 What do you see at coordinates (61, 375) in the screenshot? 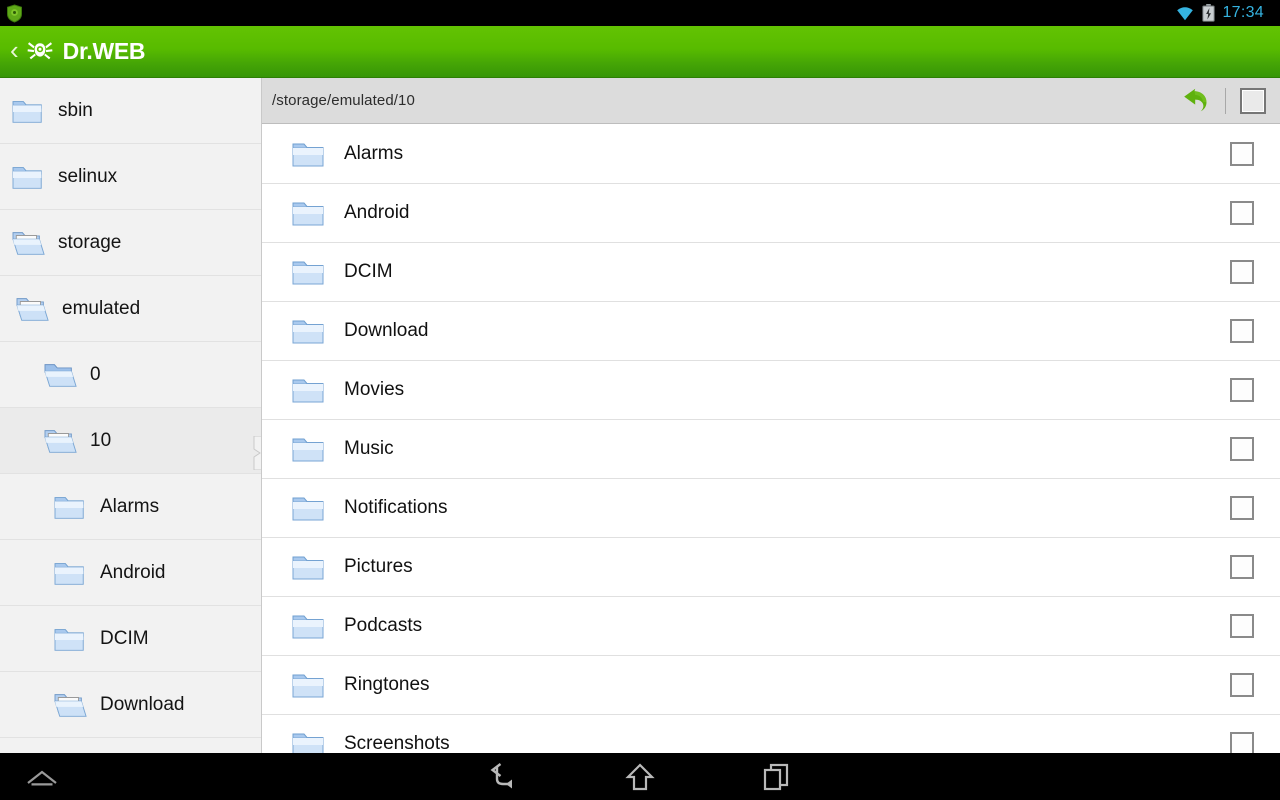
I see `folder-open-blue-icon` at bounding box center [61, 375].